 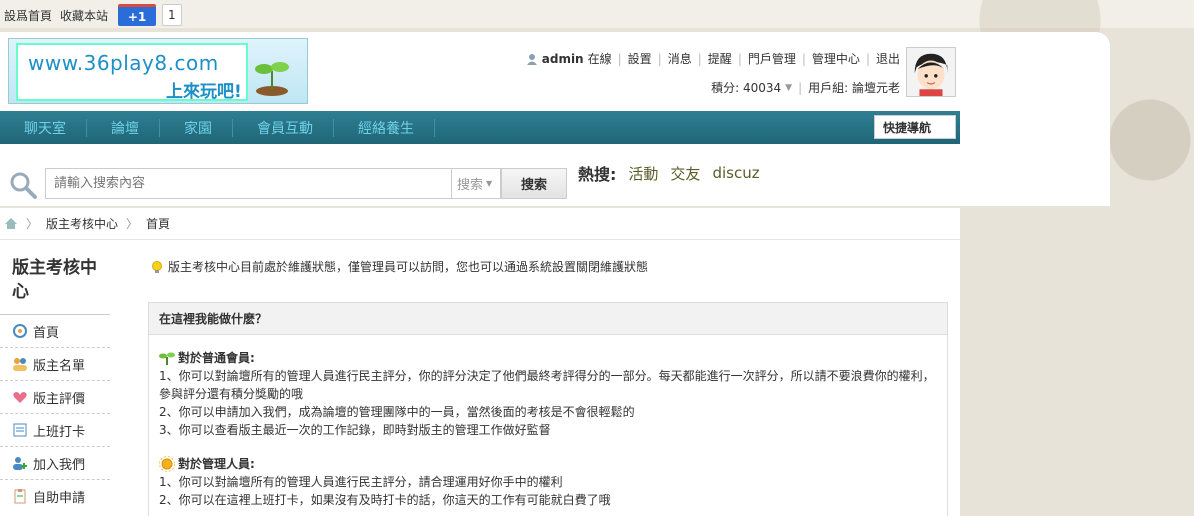 I want to click on user-icon, so click(x=531, y=59).